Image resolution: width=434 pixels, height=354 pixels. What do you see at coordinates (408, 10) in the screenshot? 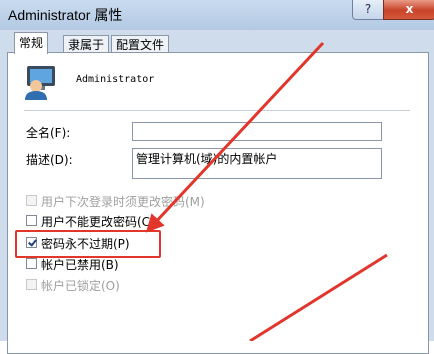
I see `close-button: x` at bounding box center [408, 10].